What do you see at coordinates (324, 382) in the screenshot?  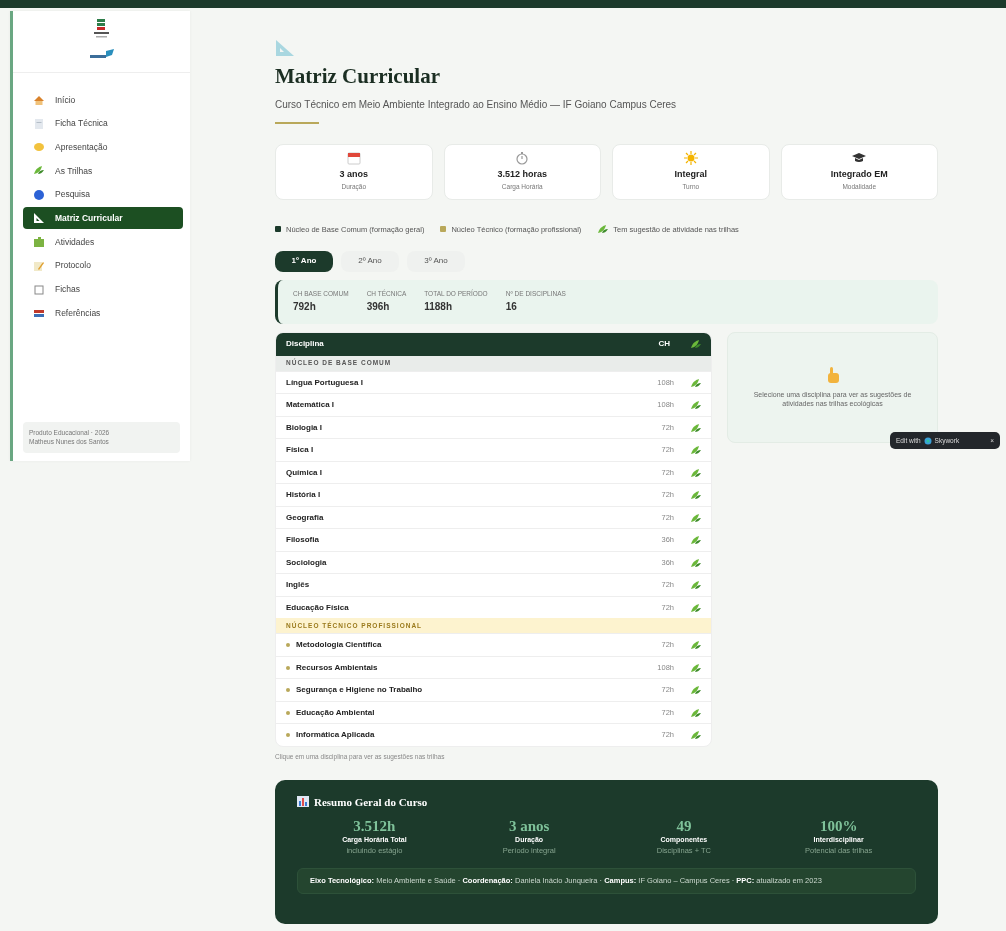 I see `subject-name: Língua Portuguesa I` at bounding box center [324, 382].